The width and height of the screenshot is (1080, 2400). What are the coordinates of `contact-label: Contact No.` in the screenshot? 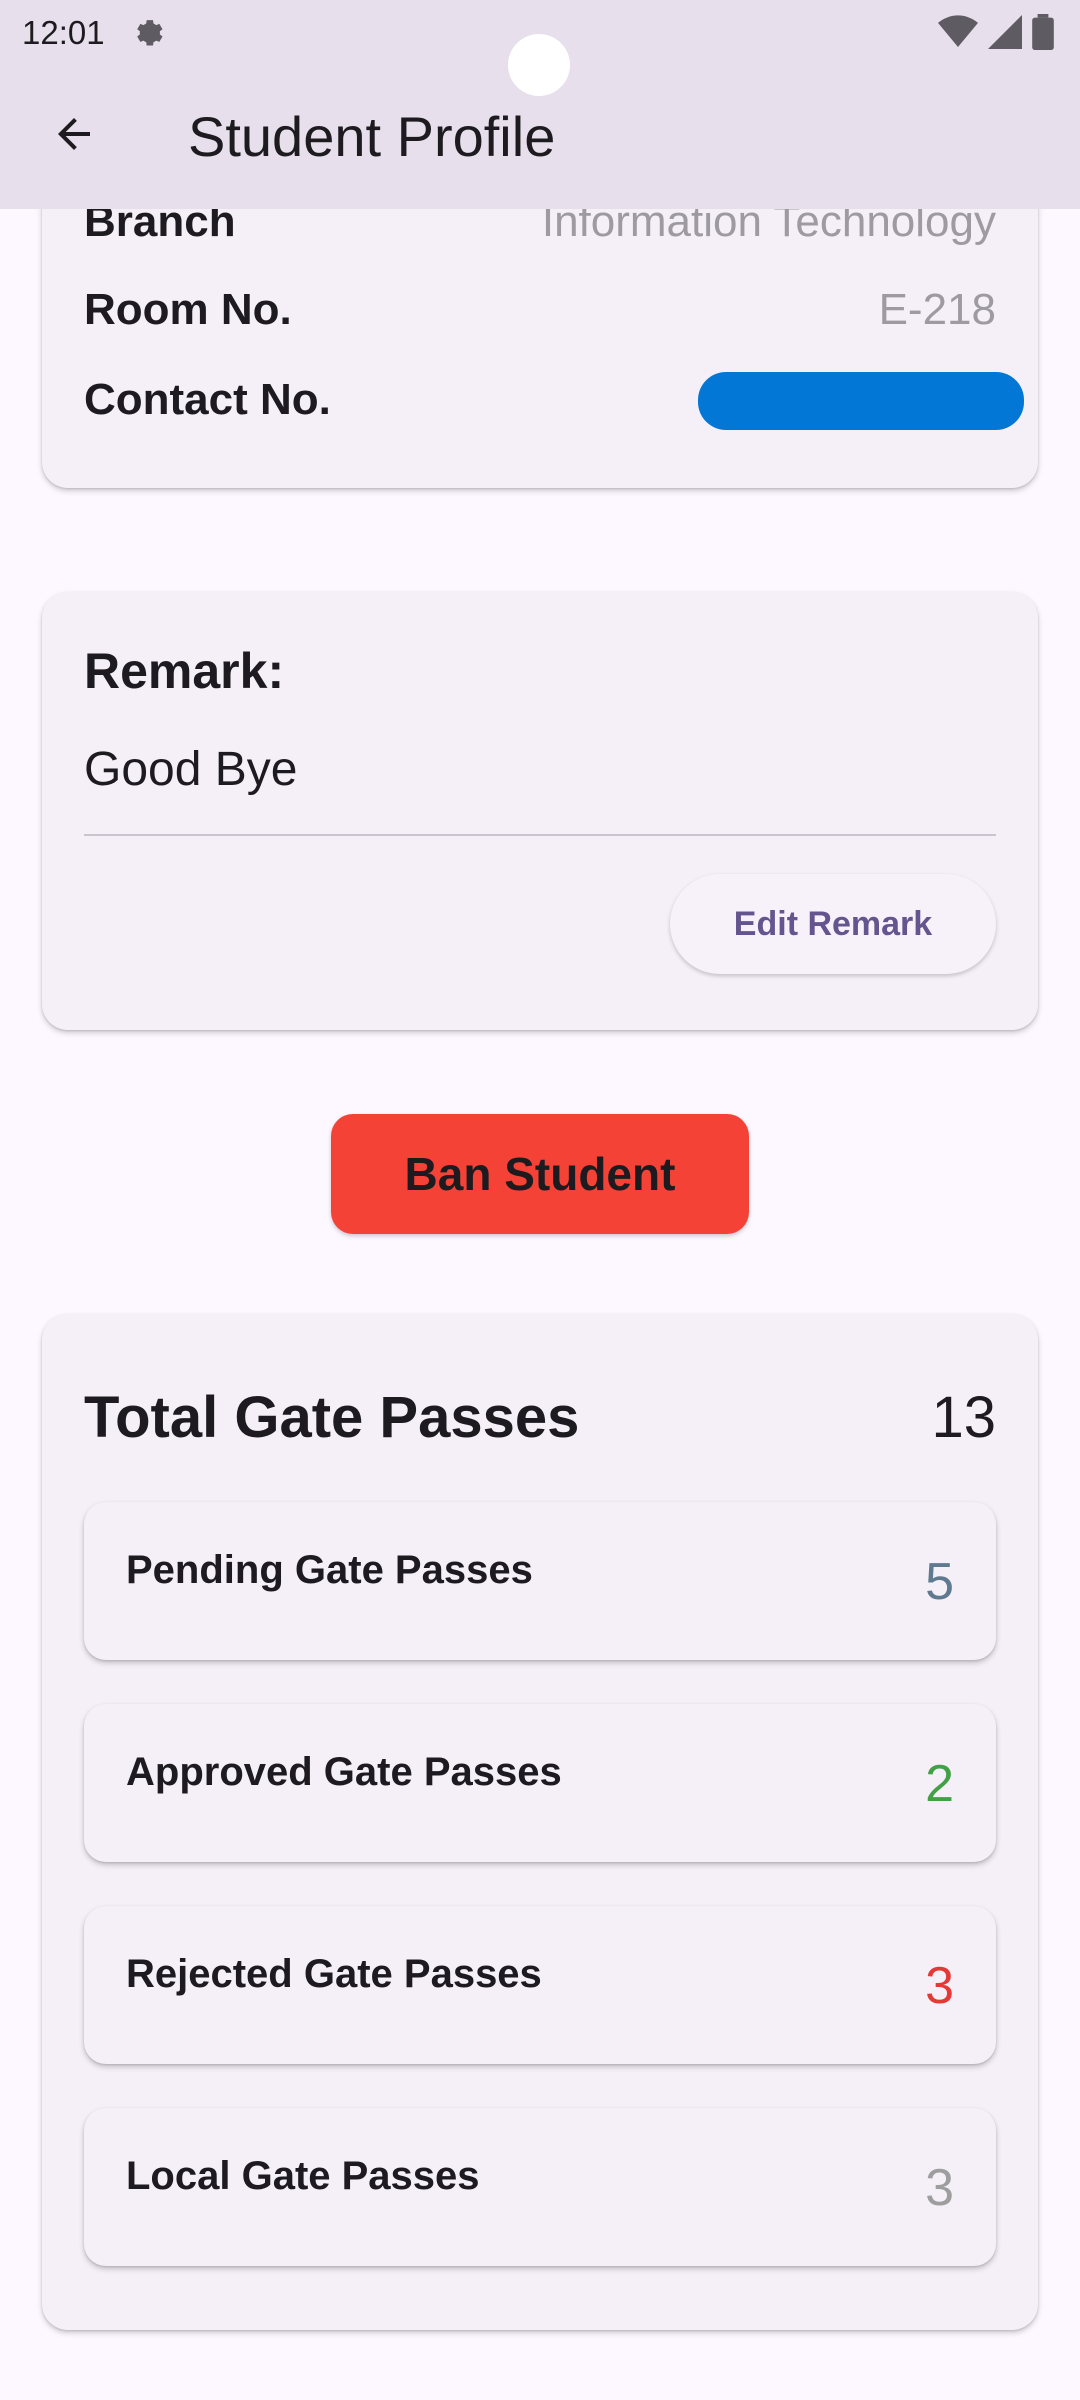 It's located at (207, 399).